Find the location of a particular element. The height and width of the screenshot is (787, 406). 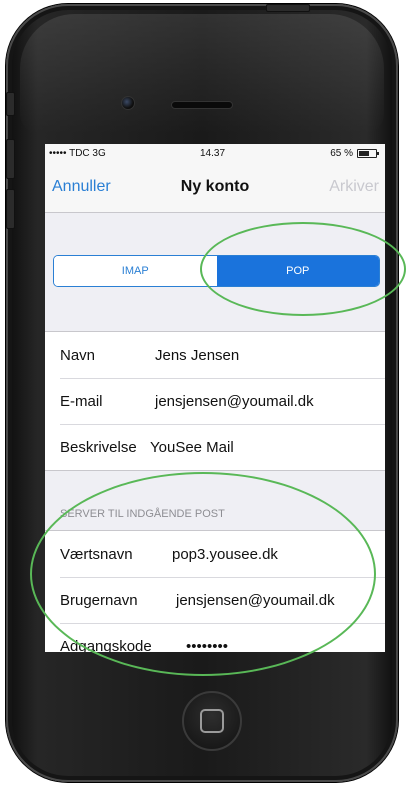

segment-pop: POP is located at coordinates (297, 271).